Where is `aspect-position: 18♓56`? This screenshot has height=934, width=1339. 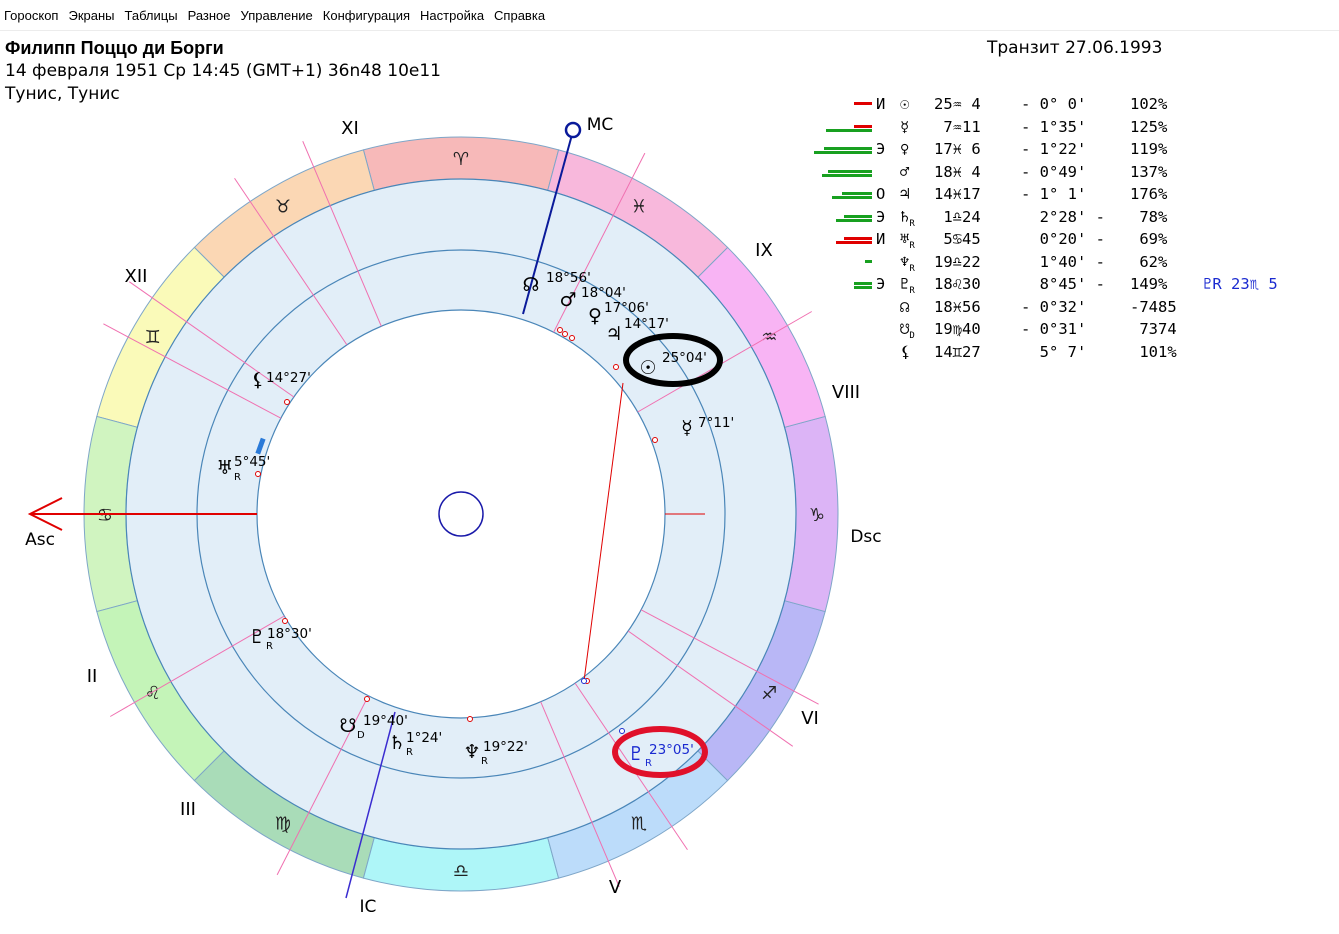
aspect-position: 18♓56 is located at coordinates (957, 306).